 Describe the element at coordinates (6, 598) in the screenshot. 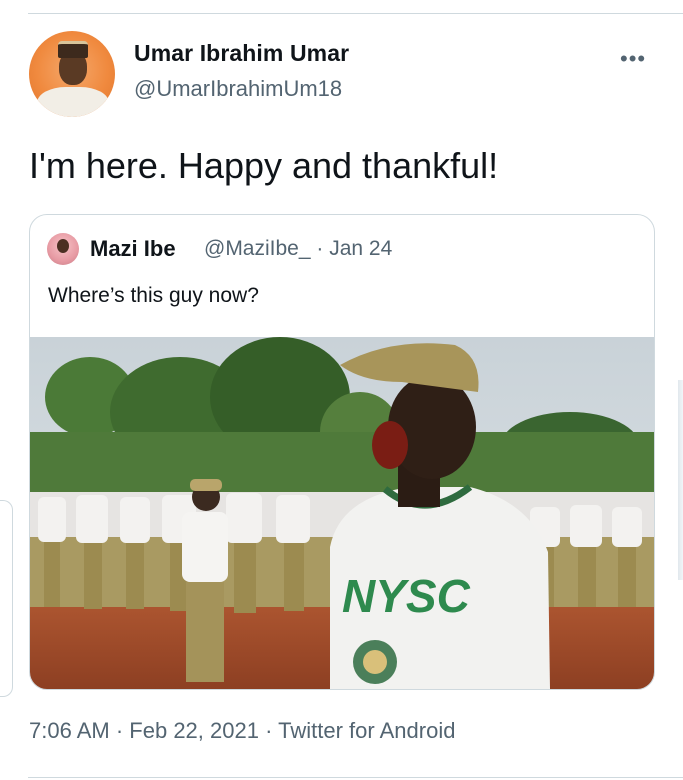

I see `adjacent-card-edge` at that location.